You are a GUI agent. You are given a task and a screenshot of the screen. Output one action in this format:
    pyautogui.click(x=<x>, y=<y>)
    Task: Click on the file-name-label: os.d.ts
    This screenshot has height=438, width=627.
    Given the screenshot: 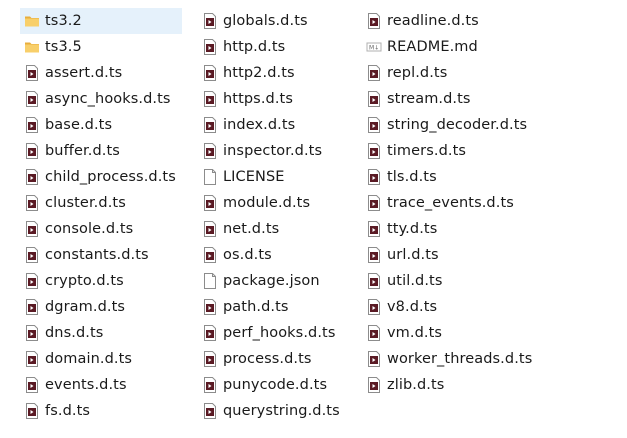 What is the action you would take?
    pyautogui.click(x=247, y=255)
    